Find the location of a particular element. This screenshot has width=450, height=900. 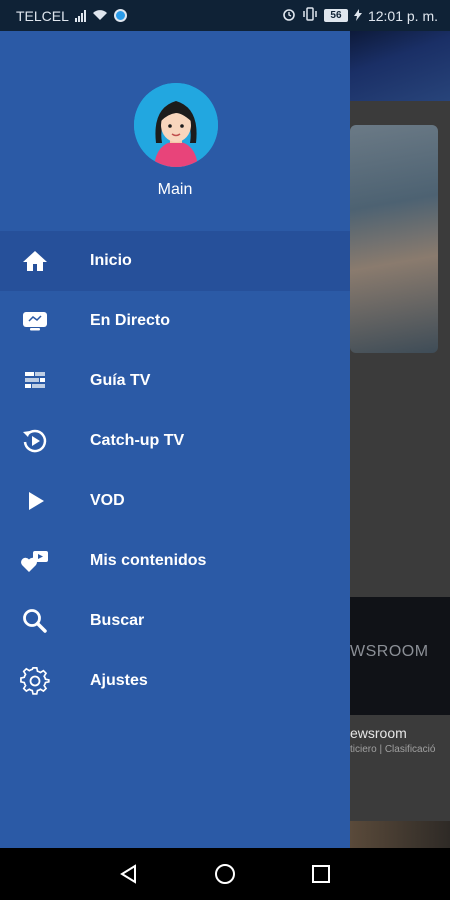

menu-item-label: Ajustes is located at coordinates (119, 680).